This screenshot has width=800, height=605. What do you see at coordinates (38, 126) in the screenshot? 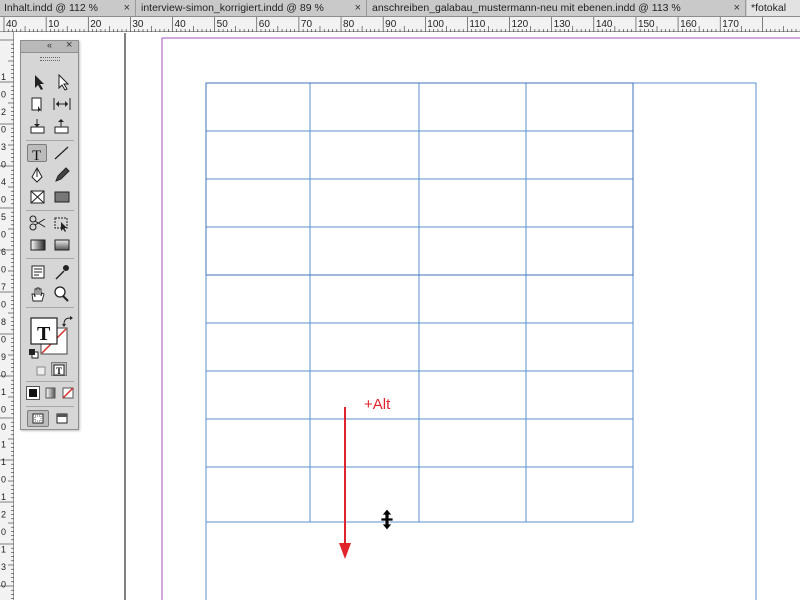
I see `content-collector-icon` at bounding box center [38, 126].